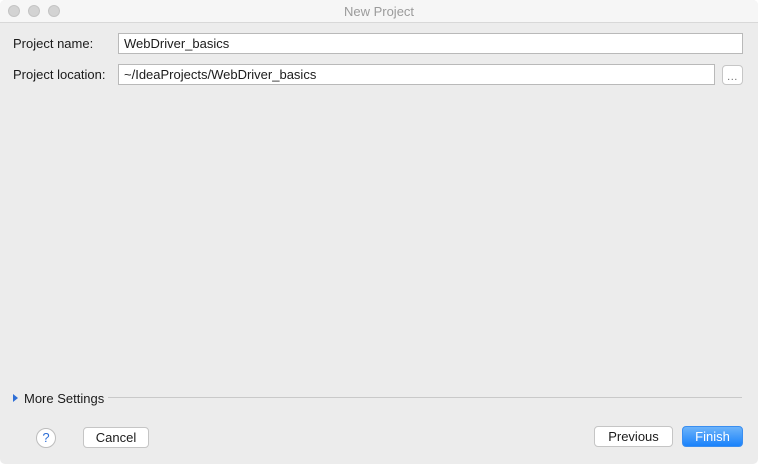 This screenshot has width=758, height=464. What do you see at coordinates (430, 43) in the screenshot?
I see `project-name-input: WebDriver_basics` at bounding box center [430, 43].